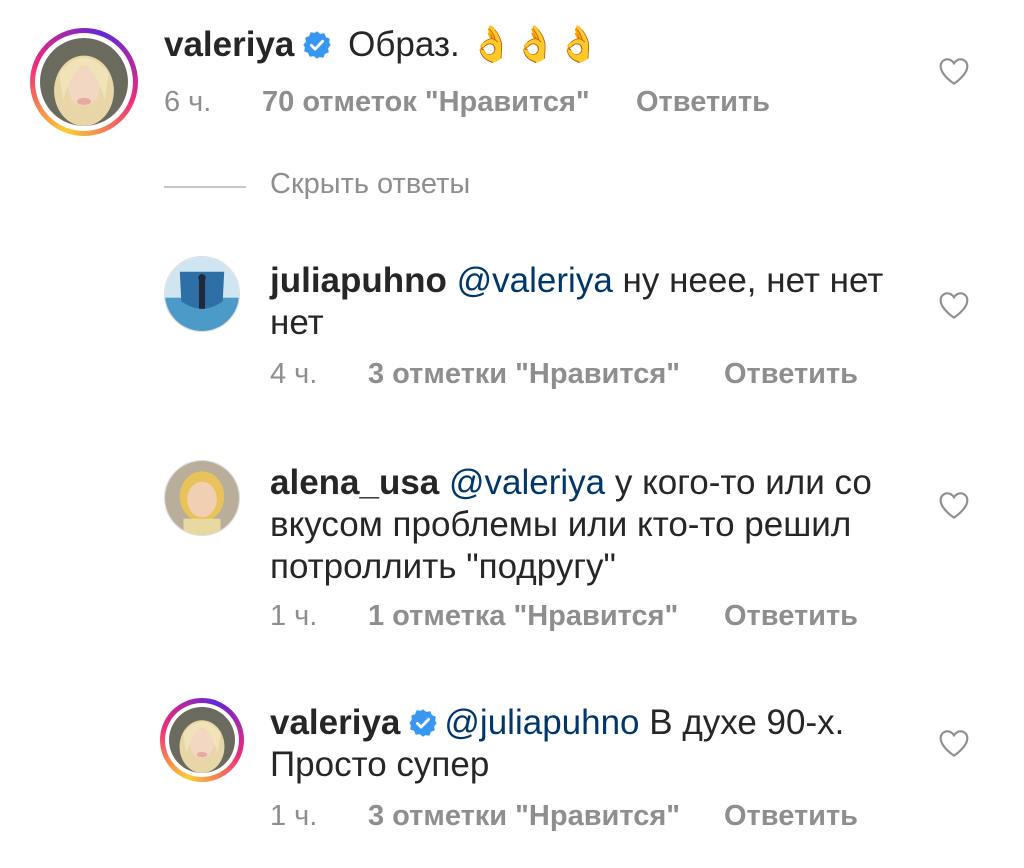 Image resolution: width=1024 pixels, height=868 pixels. What do you see at coordinates (748, 280) in the screenshot?
I see `comment-body-line1: ну неее, нет нет` at bounding box center [748, 280].